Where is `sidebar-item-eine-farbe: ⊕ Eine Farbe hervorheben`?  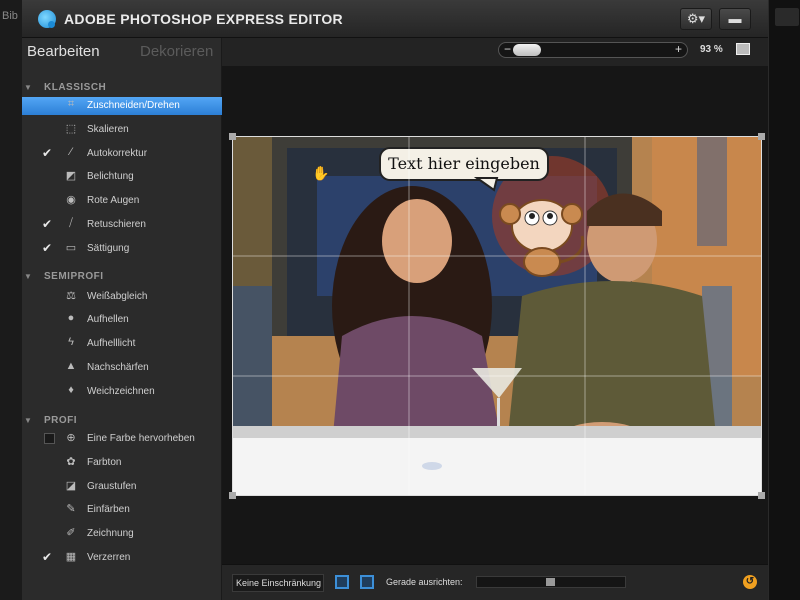
sidebar-item-eine-farbe: ⊕ Eine Farbe hervorheben is located at coordinates (122, 439).